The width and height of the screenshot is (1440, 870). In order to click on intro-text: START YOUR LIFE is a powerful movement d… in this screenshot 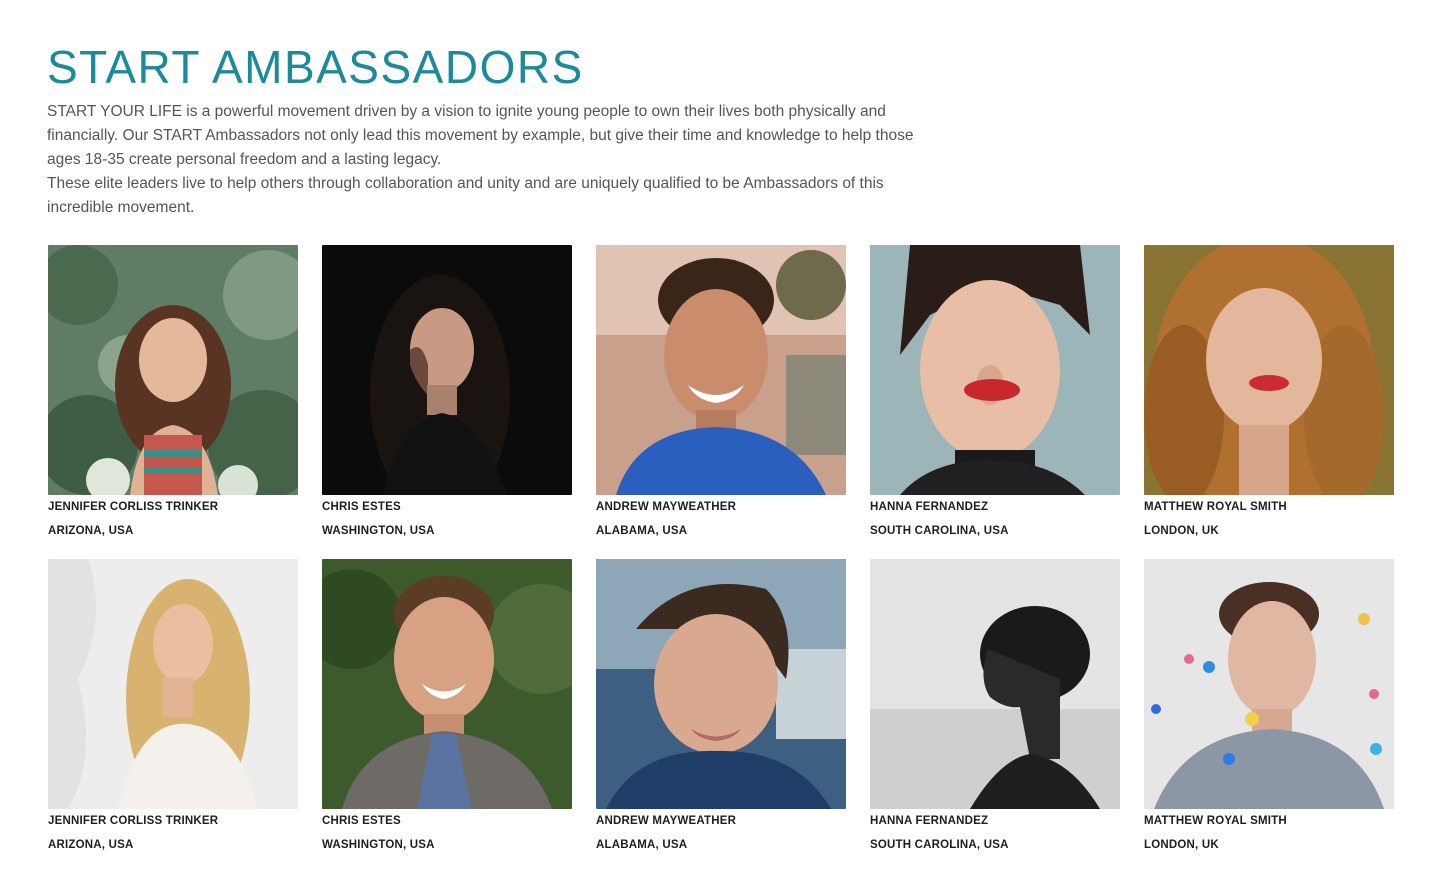, I will do `click(497, 160)`.